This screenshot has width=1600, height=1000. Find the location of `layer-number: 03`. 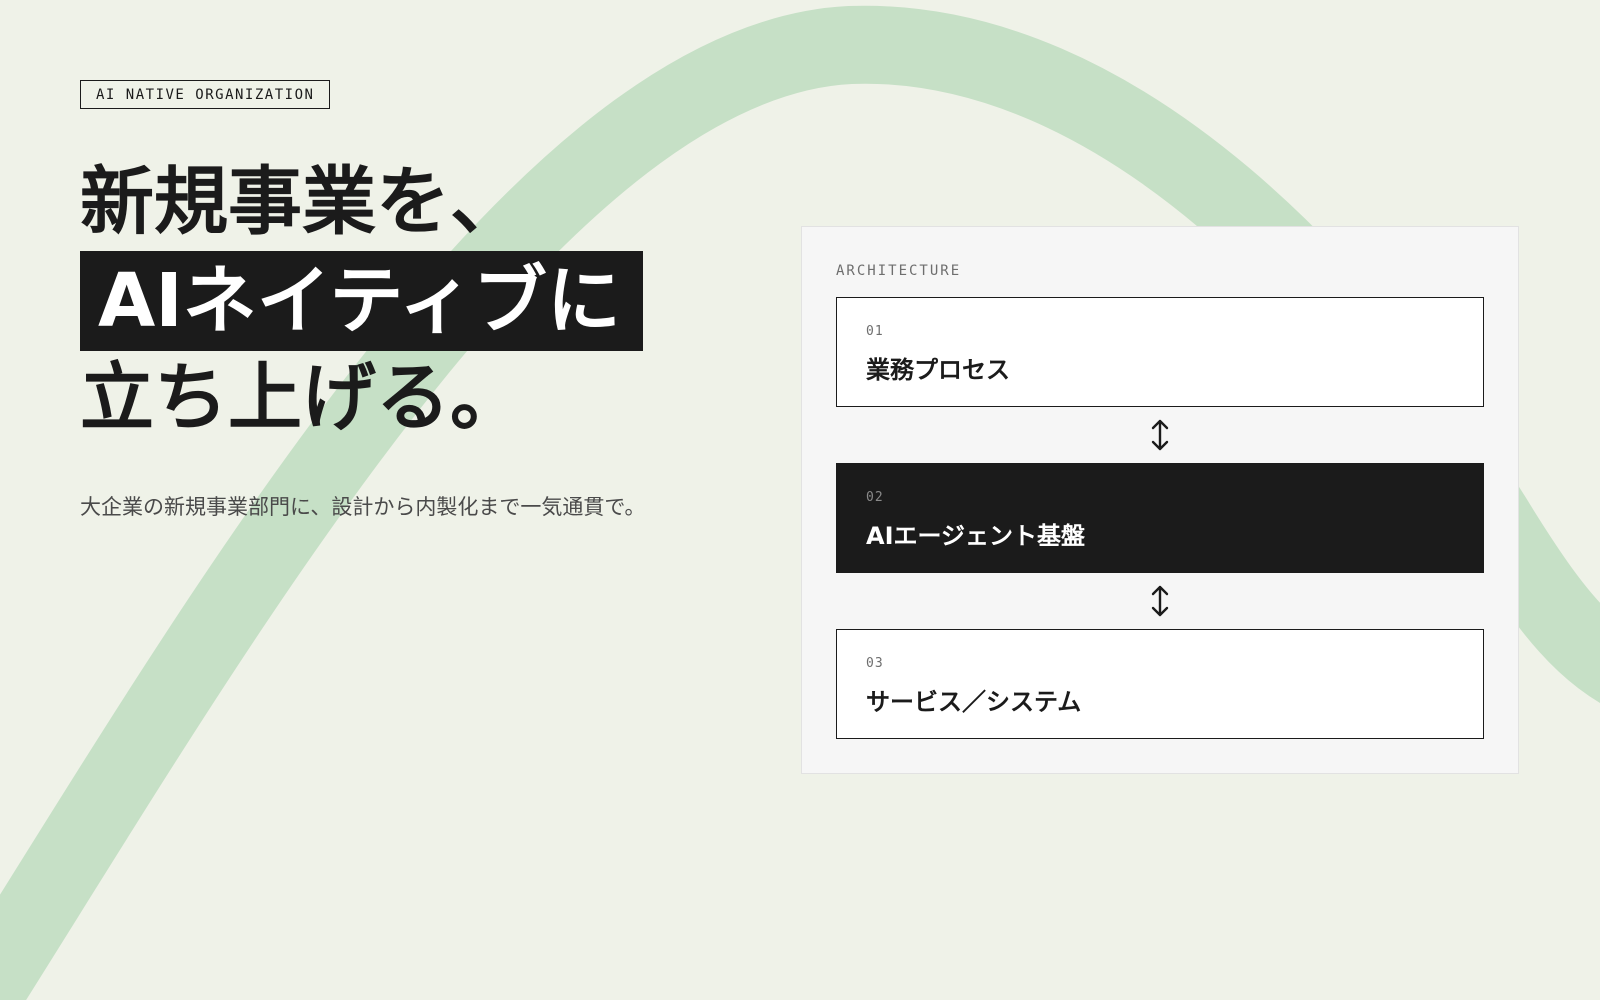

layer-number: 03 is located at coordinates (875, 663).